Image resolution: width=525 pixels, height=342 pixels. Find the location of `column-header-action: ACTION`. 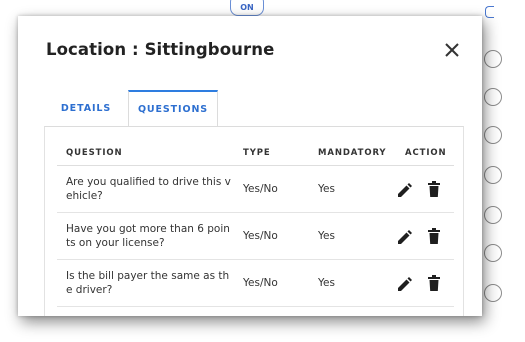

column-header-action: ACTION is located at coordinates (426, 153).